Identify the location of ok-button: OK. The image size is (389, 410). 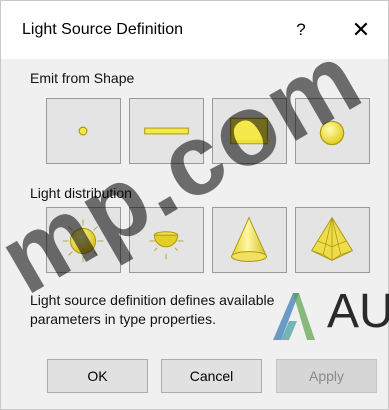
(97, 376).